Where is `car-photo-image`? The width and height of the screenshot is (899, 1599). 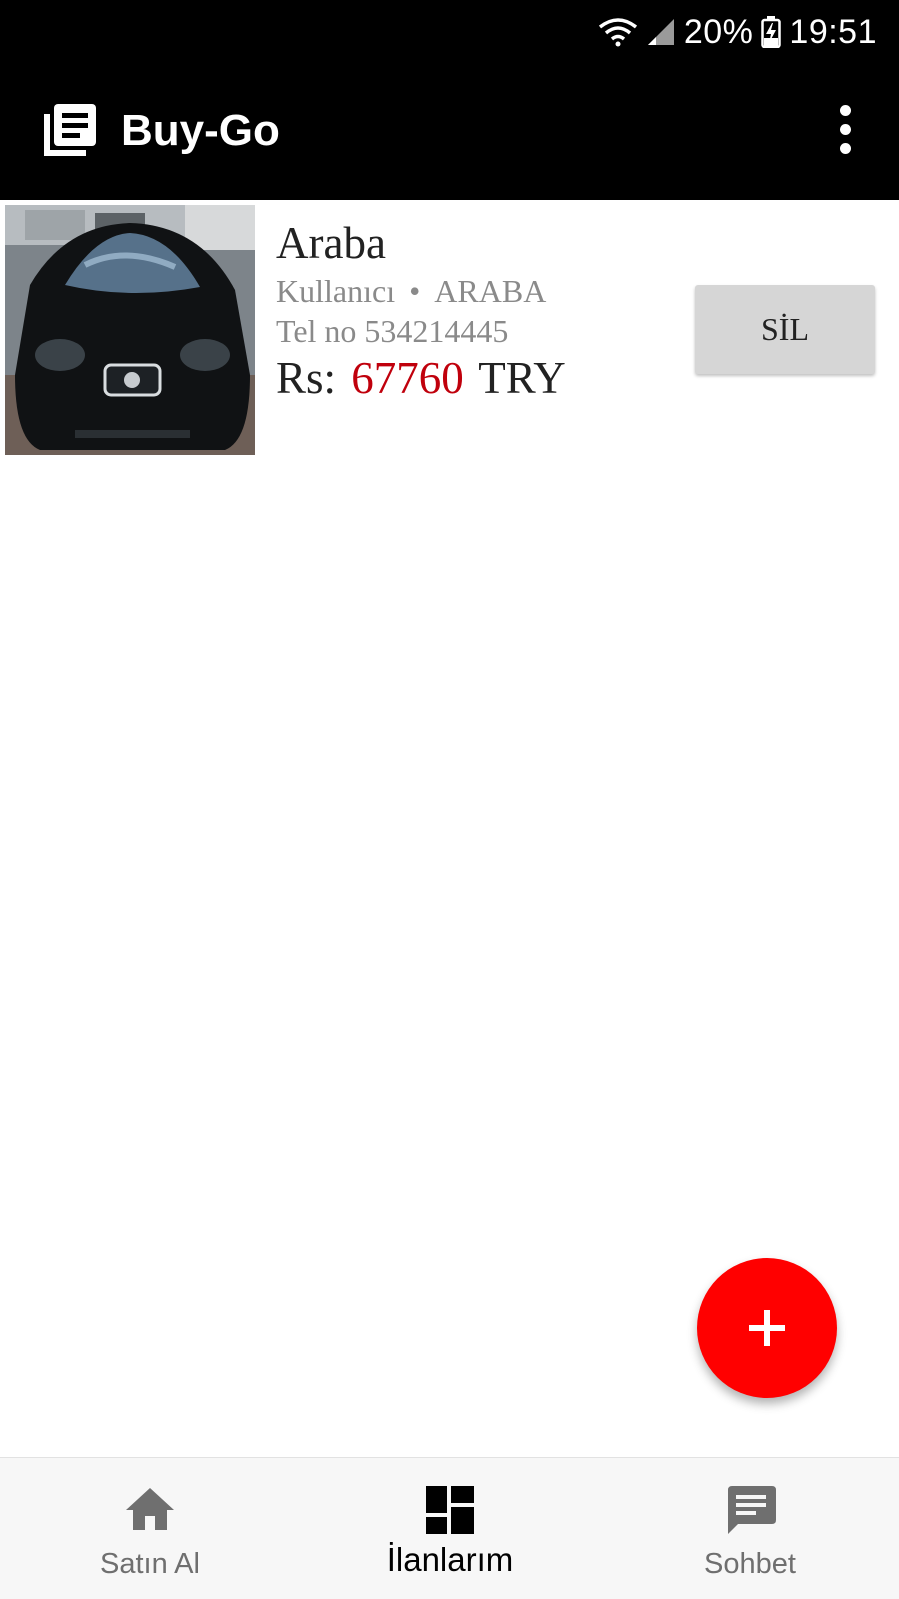 car-photo-image is located at coordinates (130, 330).